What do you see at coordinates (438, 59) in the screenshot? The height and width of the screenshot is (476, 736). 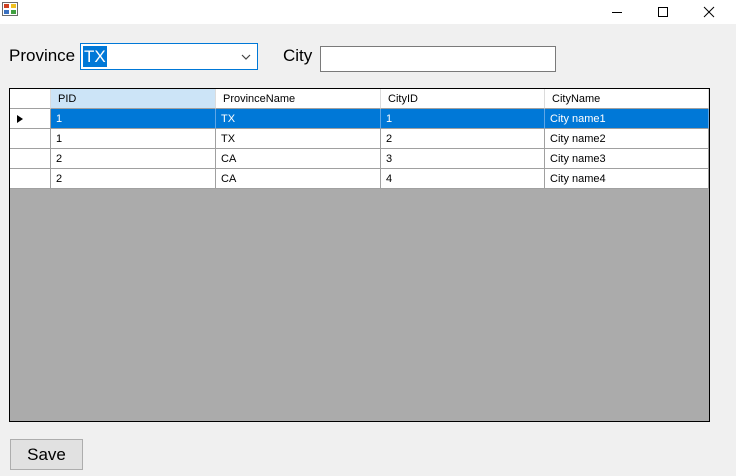 I see `city-textbox` at bounding box center [438, 59].